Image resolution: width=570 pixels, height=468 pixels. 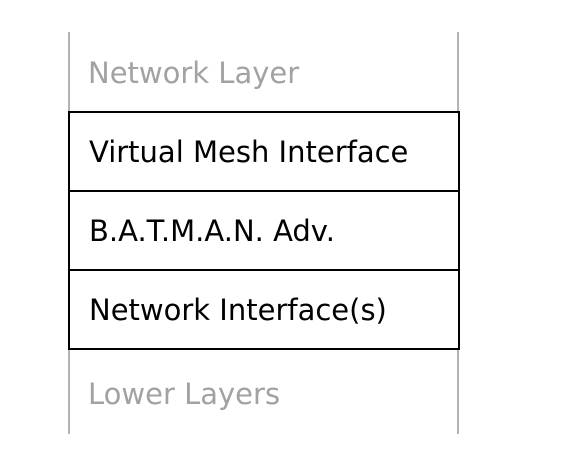 I want to click on network-interfaces-layer: Network Interface(s), so click(x=264, y=309).